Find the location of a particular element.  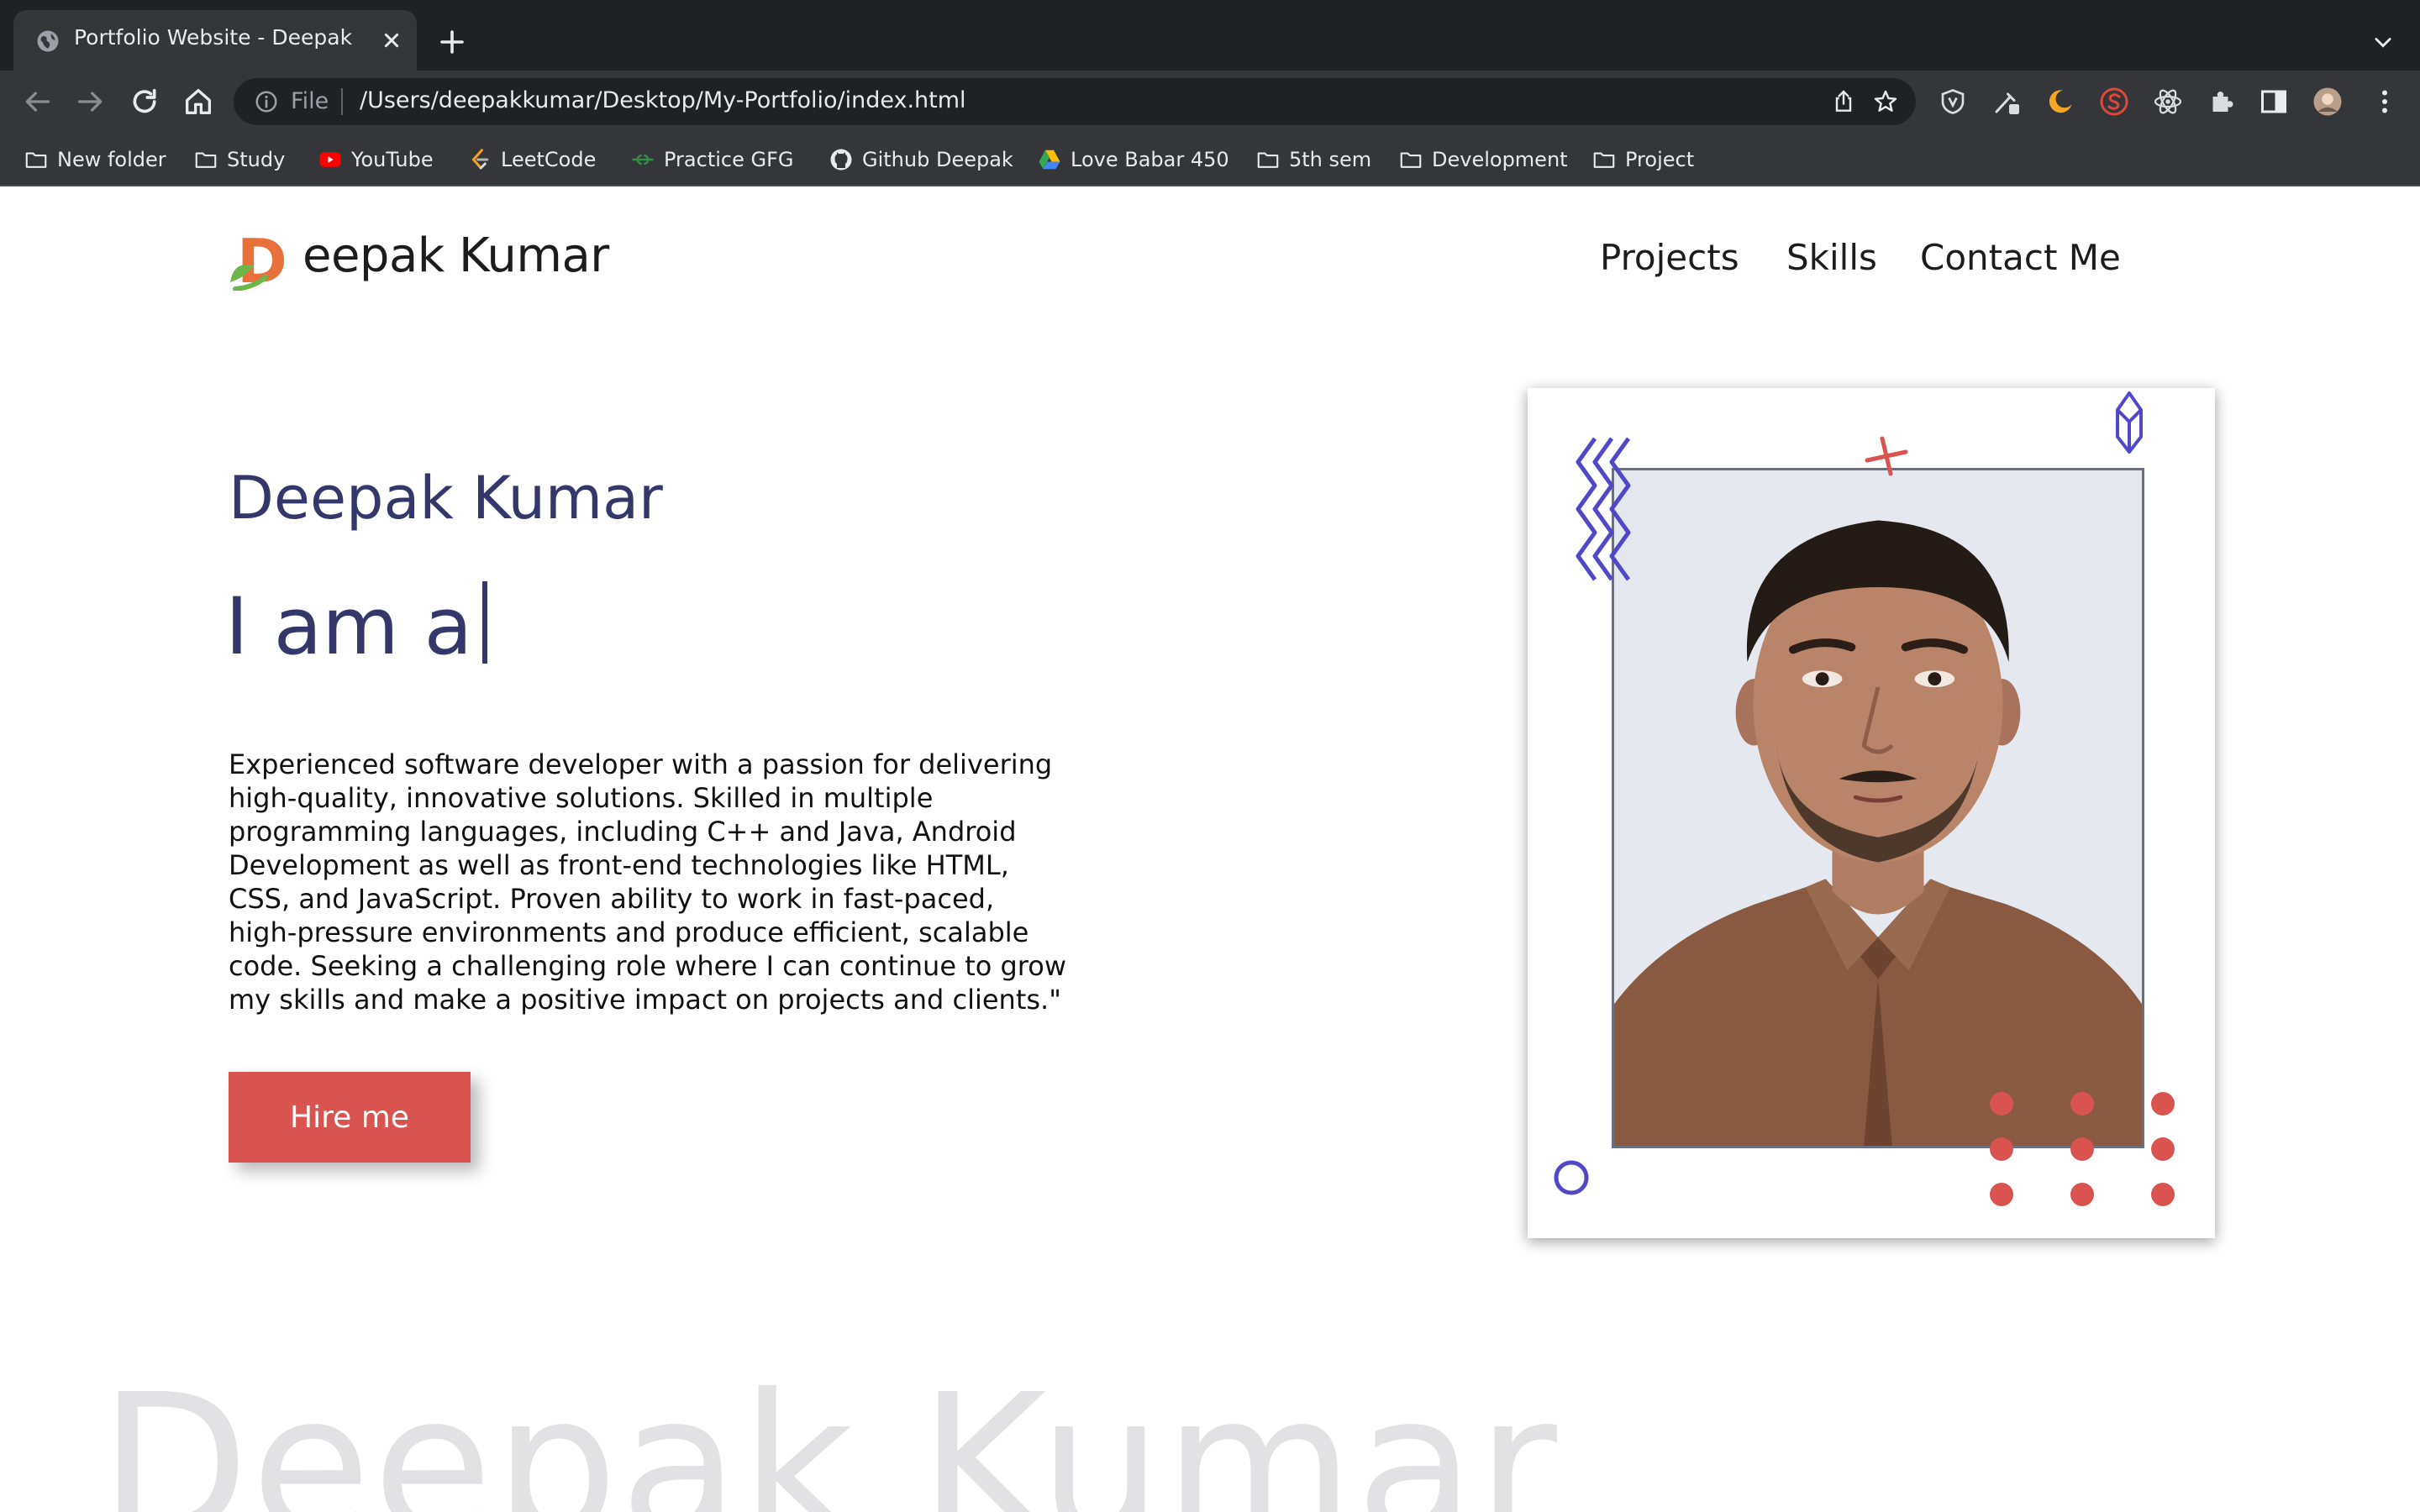

bookmark-label: New folder is located at coordinates (112, 159).